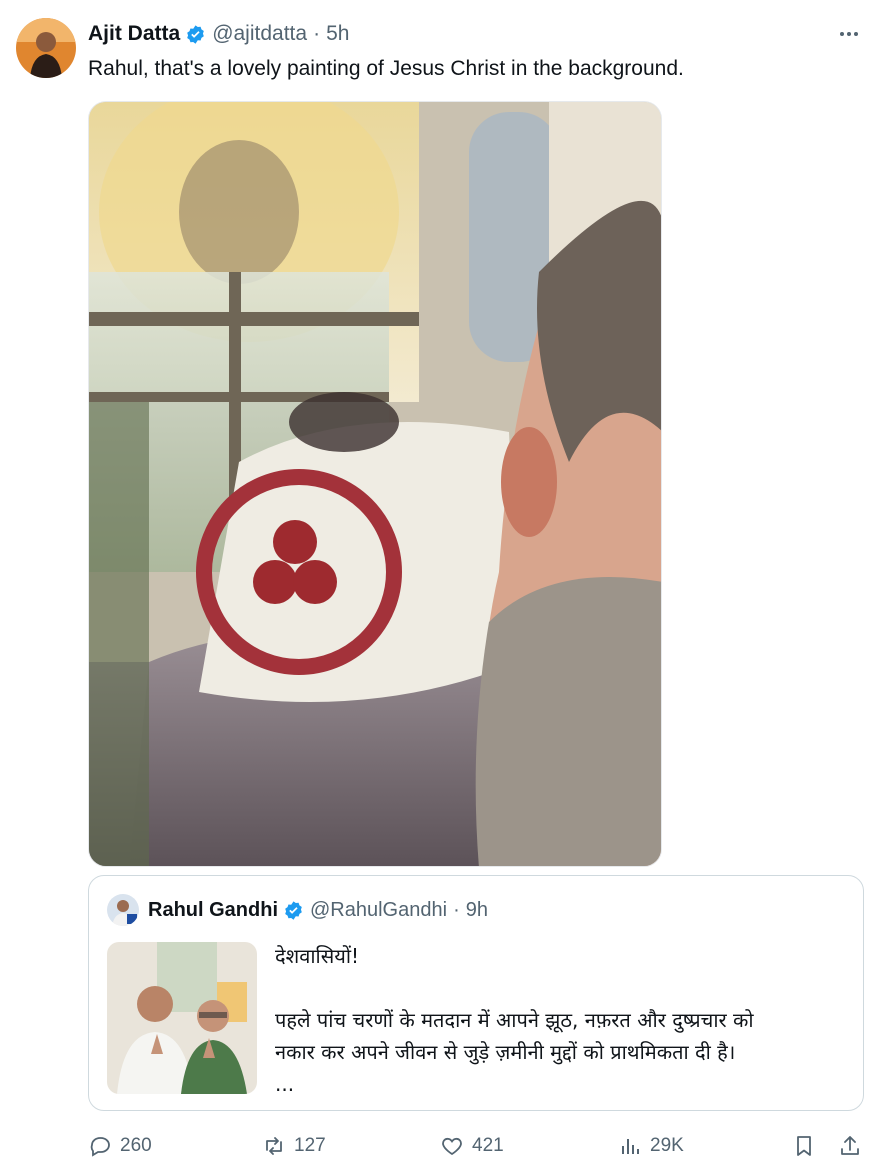  Describe the element at coordinates (136, 1145) in the screenshot. I see `reply-count: 260` at that location.